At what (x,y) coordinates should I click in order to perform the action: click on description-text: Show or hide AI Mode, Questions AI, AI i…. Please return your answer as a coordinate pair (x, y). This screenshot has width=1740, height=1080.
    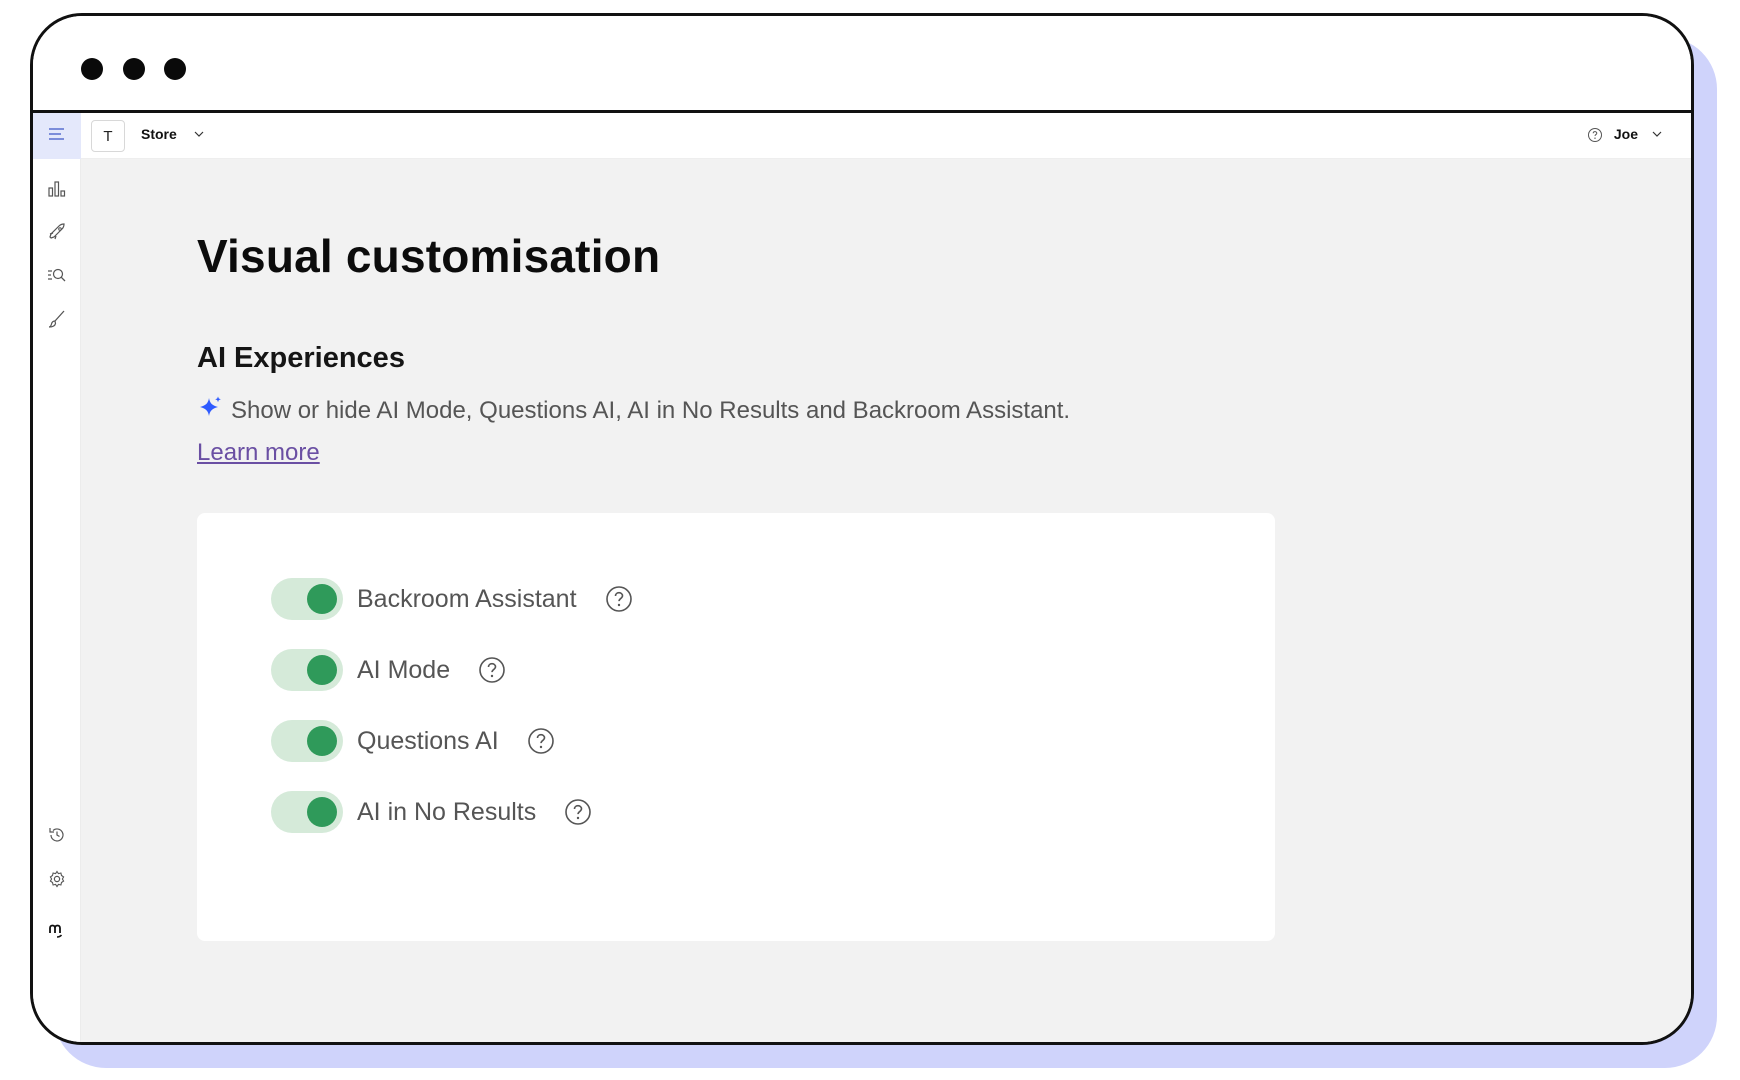
    Looking at the image, I should click on (651, 410).